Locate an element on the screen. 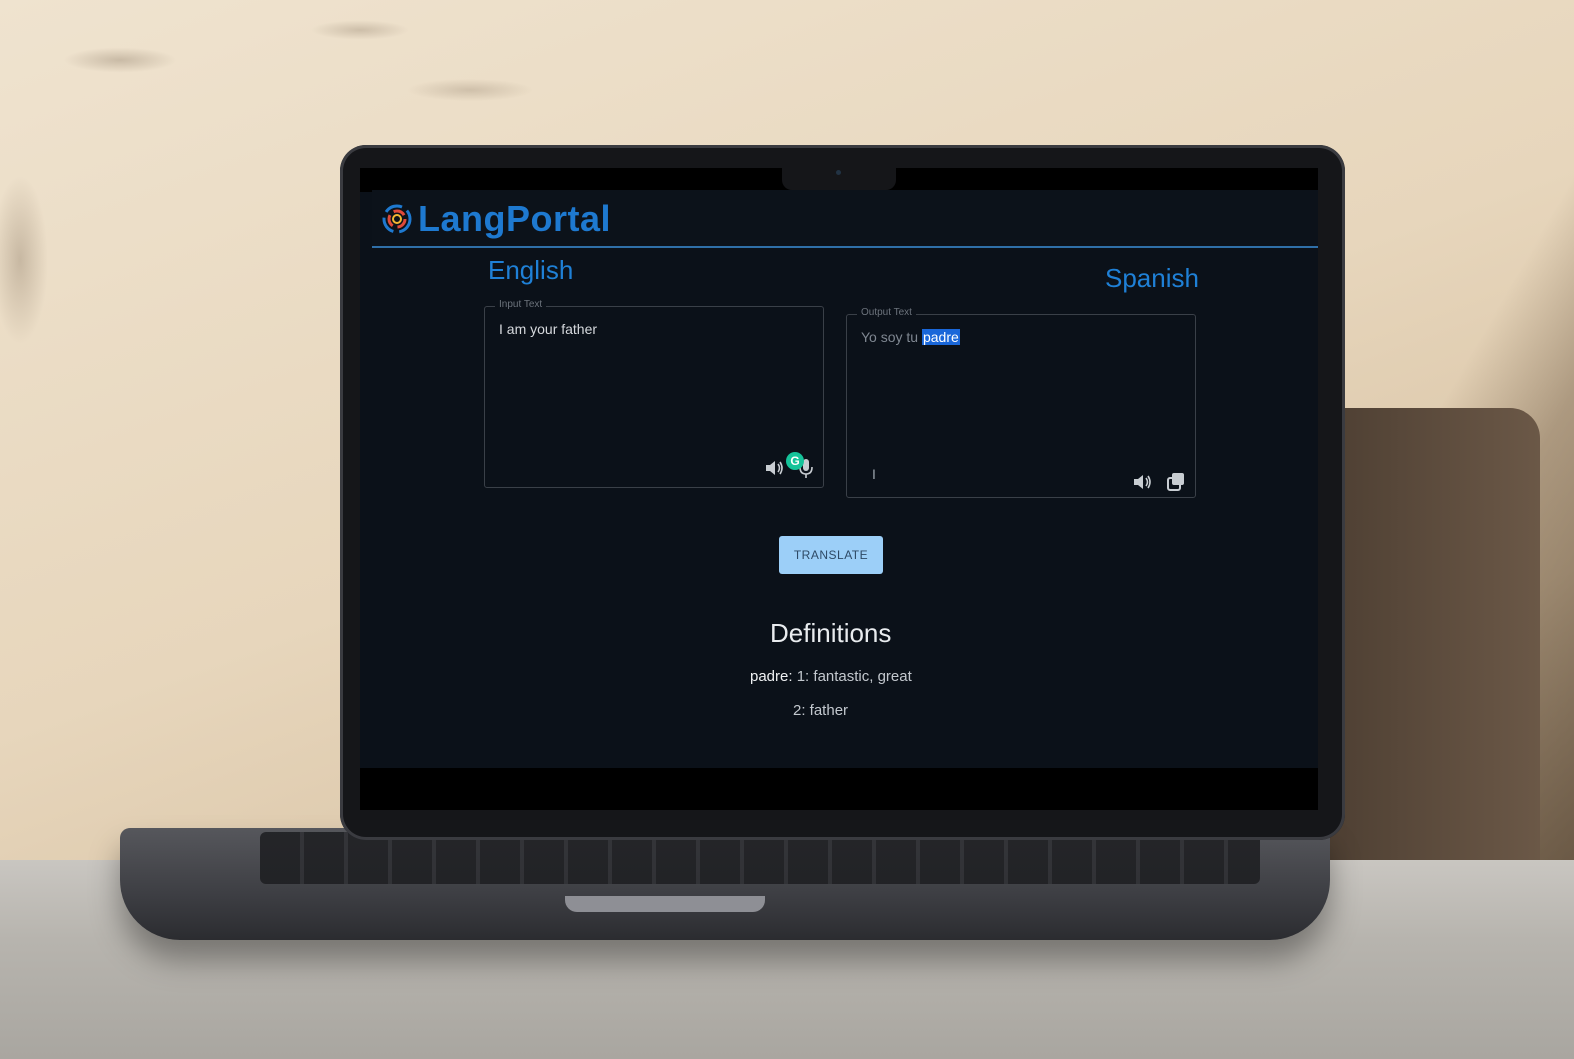 The image size is (1574, 1059). output-text-field: Output Text Yo soy tu padre is located at coordinates (1021, 402).